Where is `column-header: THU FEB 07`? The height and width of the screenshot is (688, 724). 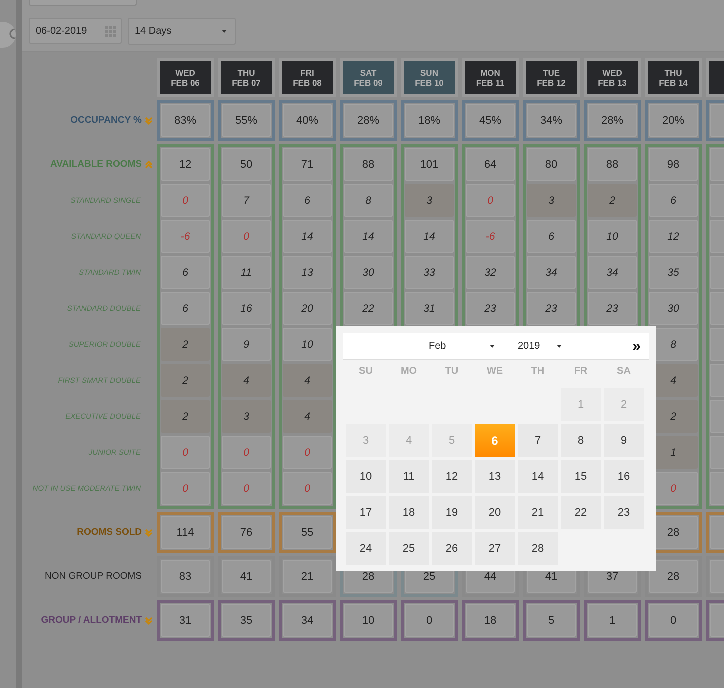
column-header: THU FEB 07 is located at coordinates (246, 77).